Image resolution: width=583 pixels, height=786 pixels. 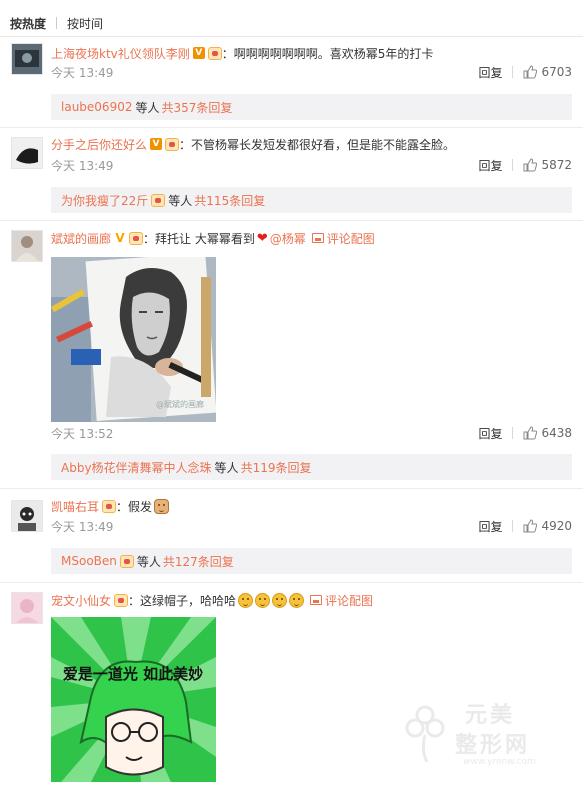 I want to click on comment-line: 分手之后你还好么 V ：不管杨幂长发短发都很好看，但是能不能露全脸。, so click(x=253, y=144).